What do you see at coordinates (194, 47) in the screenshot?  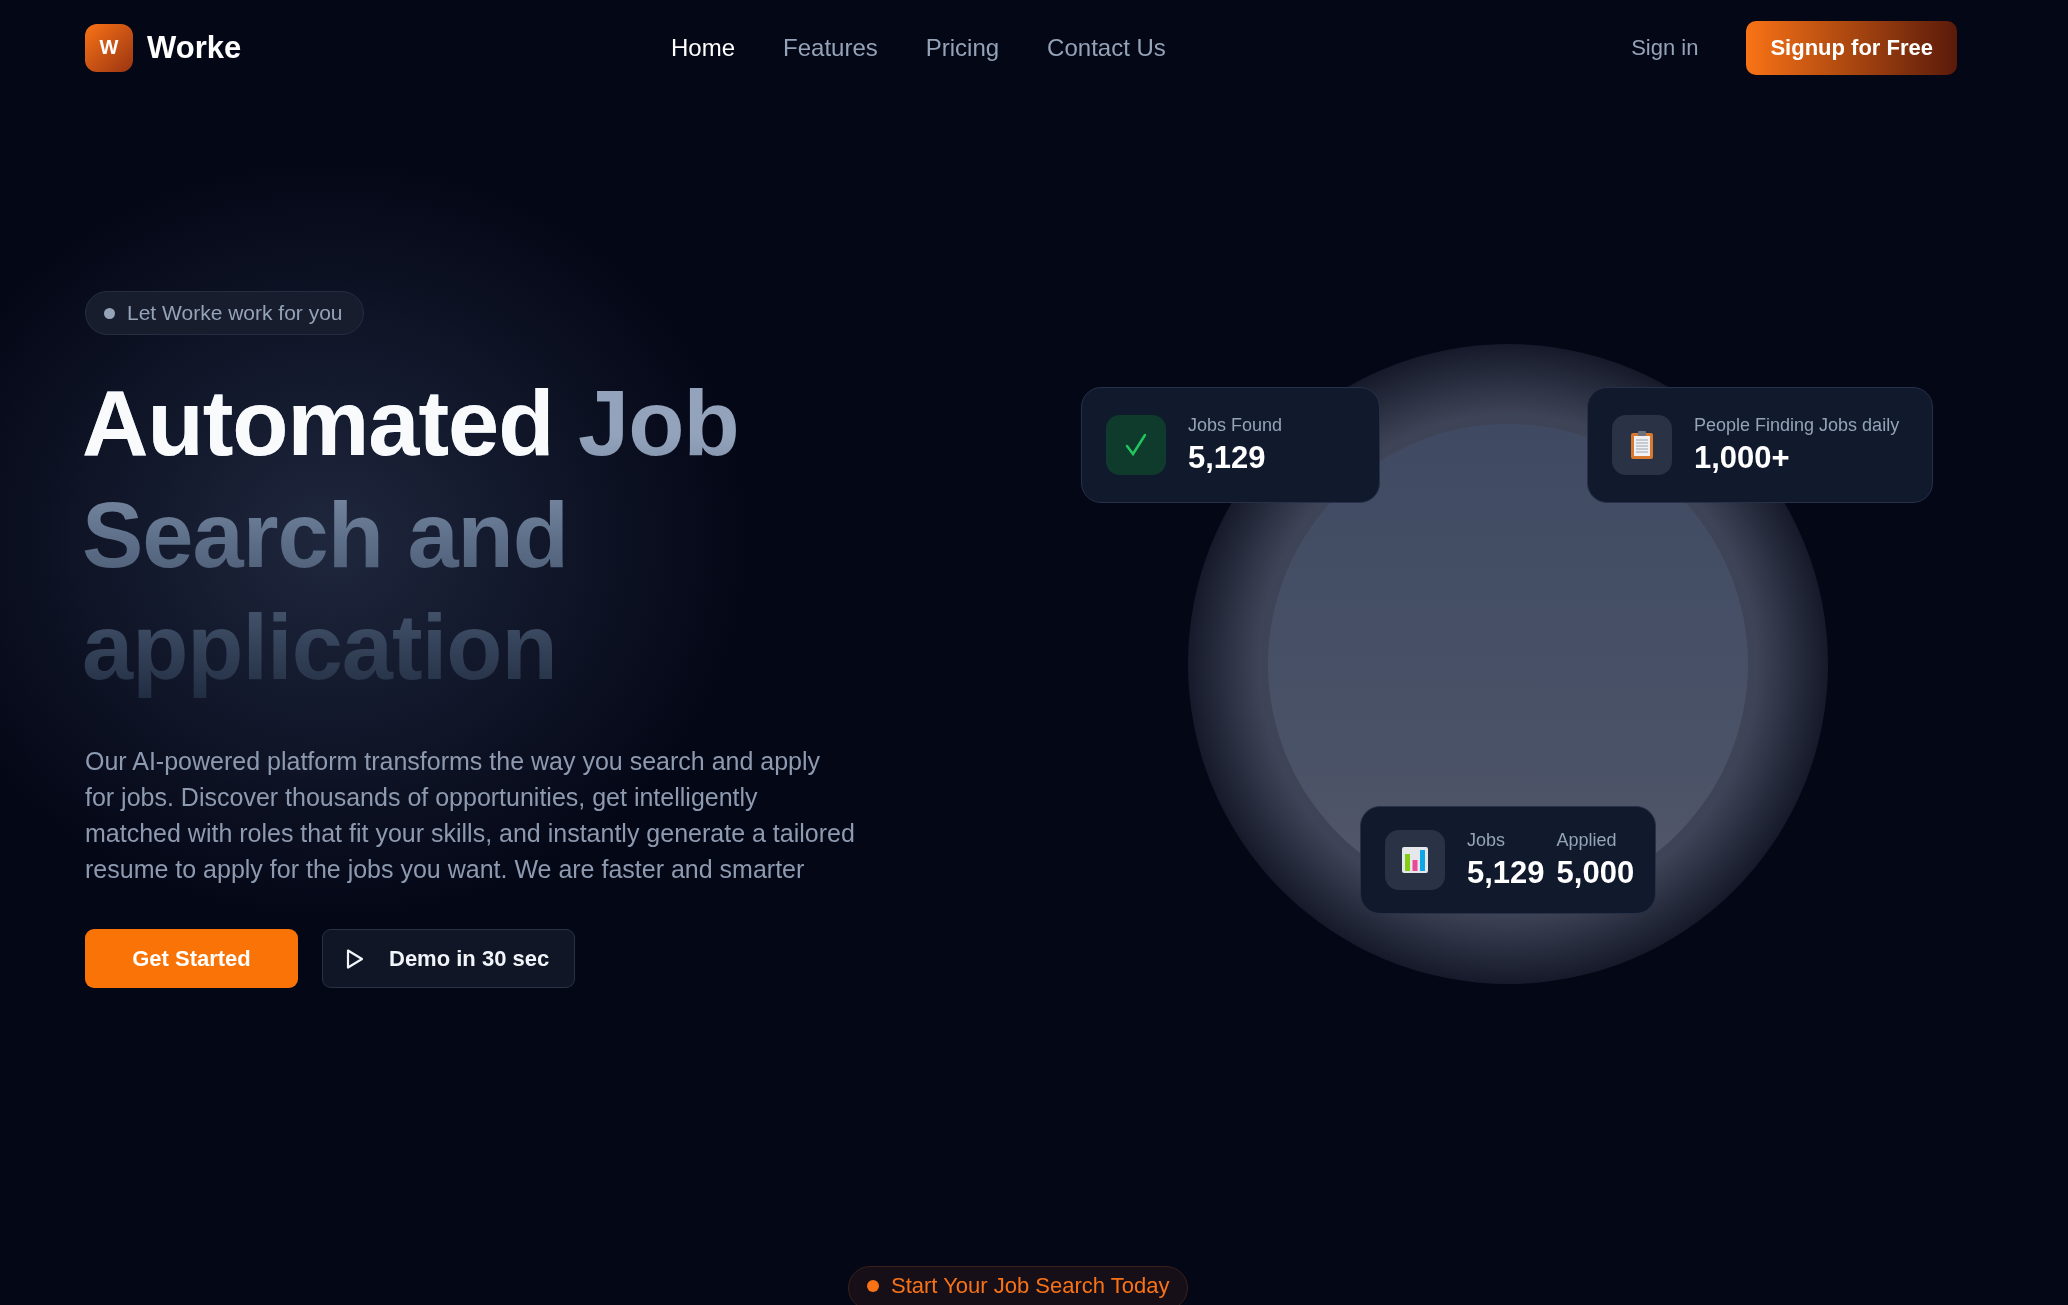 I see `brand-name: Worke` at bounding box center [194, 47].